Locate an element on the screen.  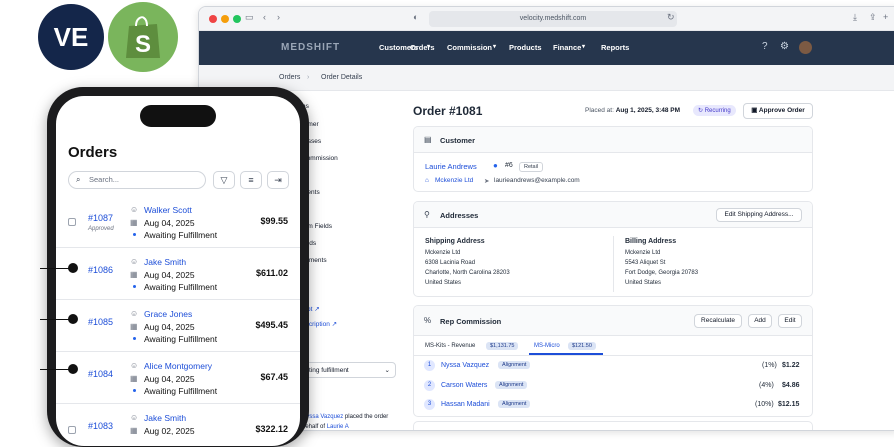
add-button: Add is located at coordinates (760, 321).